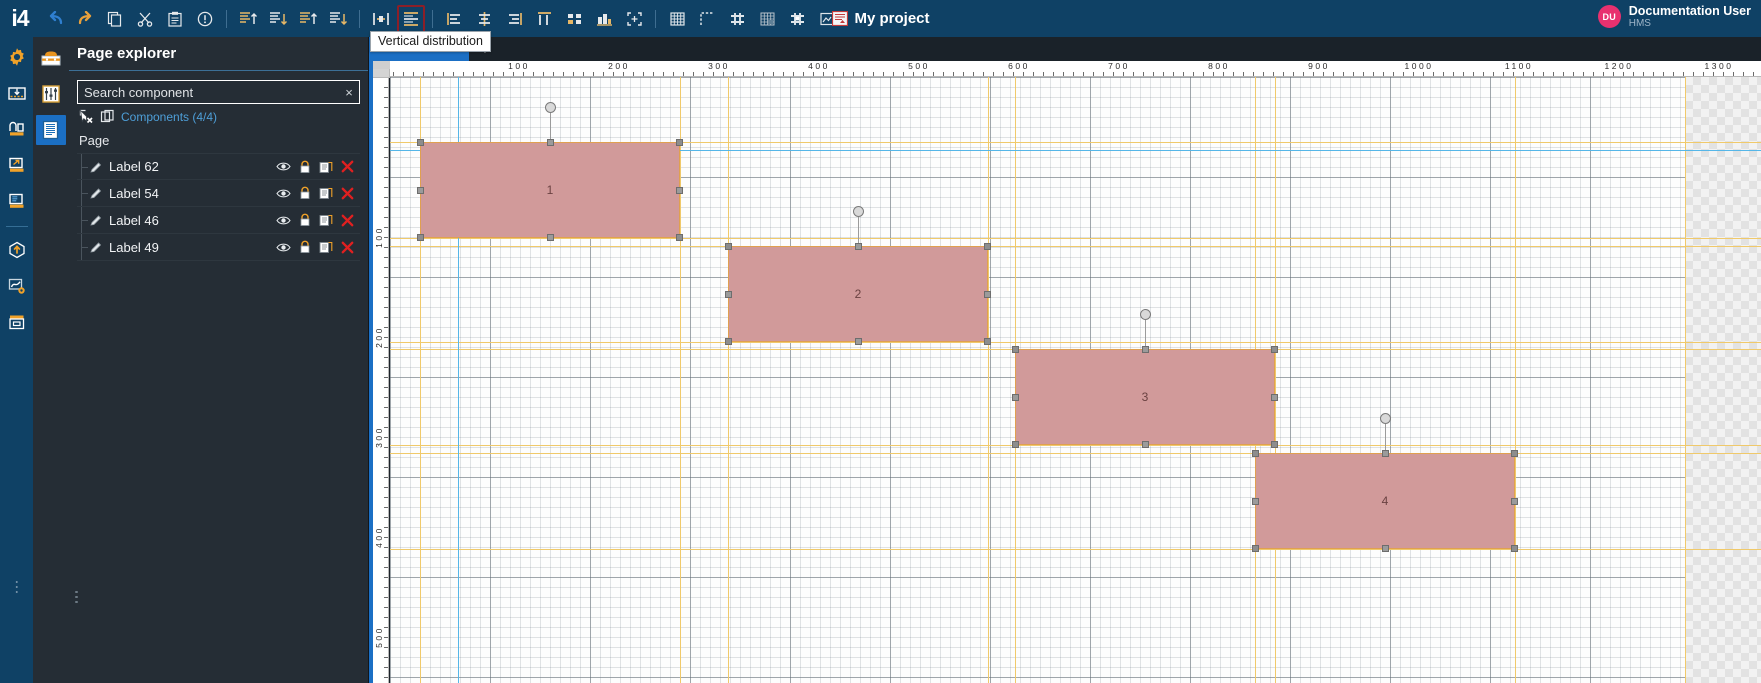 The height and width of the screenshot is (683, 1761). What do you see at coordinates (381, 380) in the screenshot?
I see `vertical-ruler: 100 200 300 400 500` at bounding box center [381, 380].